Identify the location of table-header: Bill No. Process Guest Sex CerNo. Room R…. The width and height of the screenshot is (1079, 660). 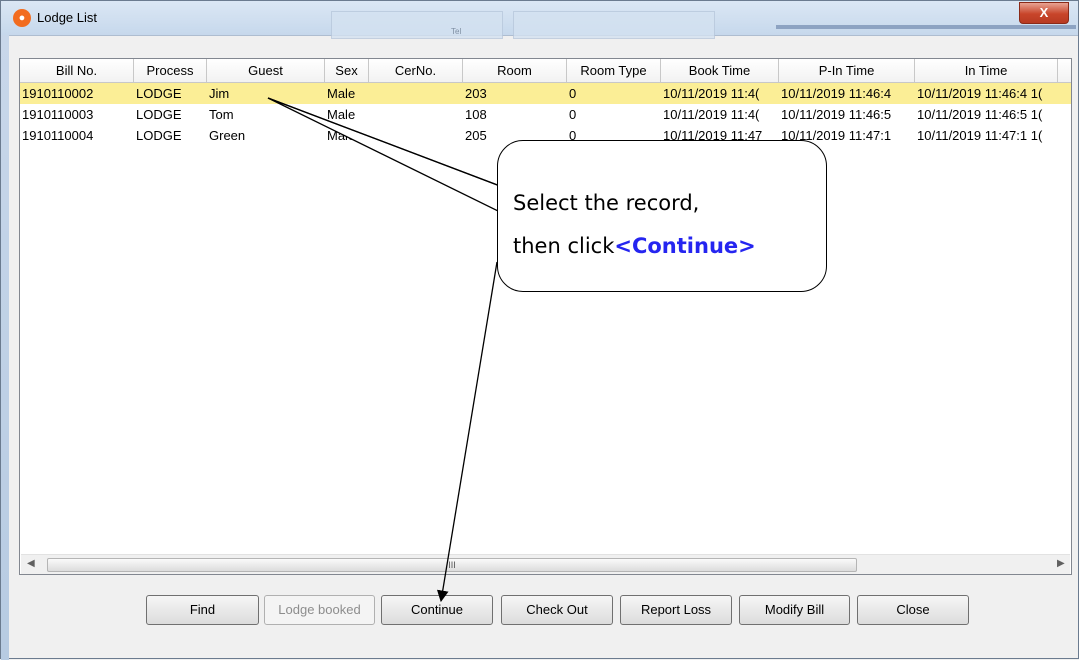
(545, 71).